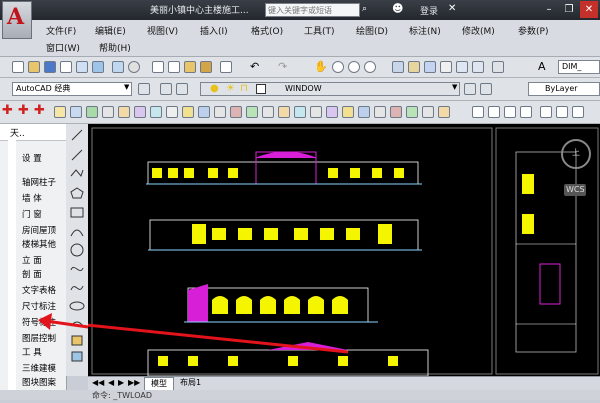 The image size is (600, 403). I want to click on properties-icon, so click(398, 67).